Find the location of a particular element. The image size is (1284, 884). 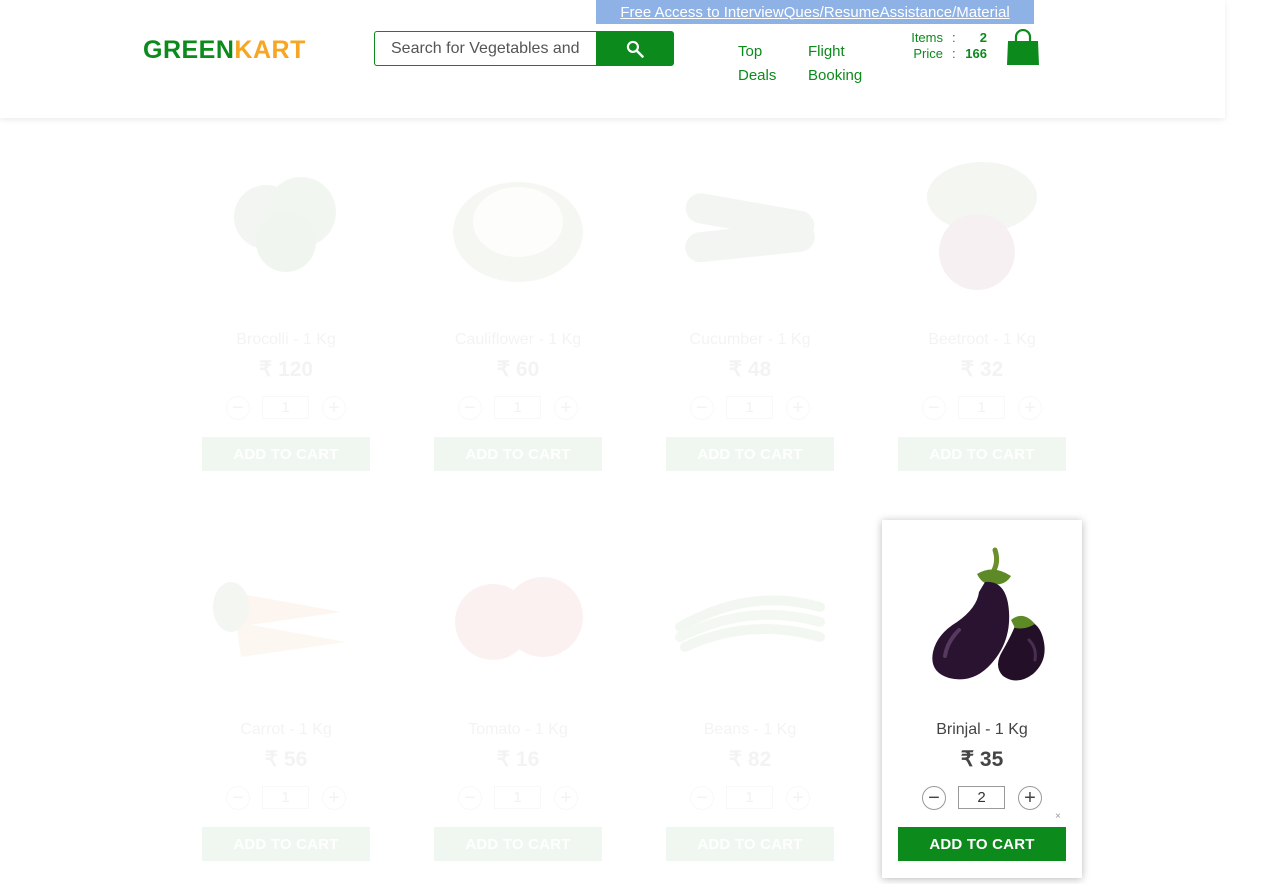

shopping-bag-icon is located at coordinates (1023, 46).